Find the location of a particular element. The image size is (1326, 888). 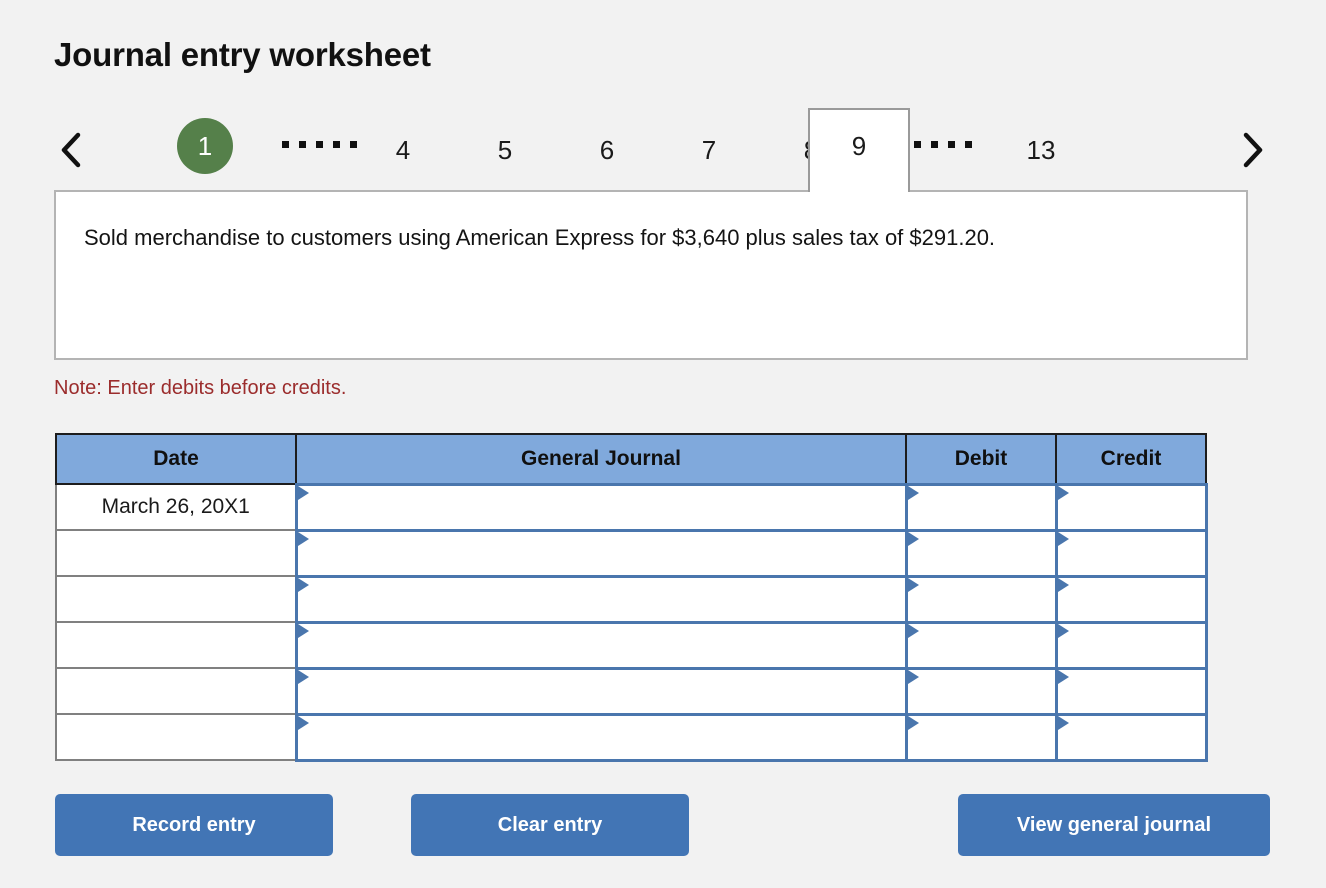

chevron-right-icon is located at coordinates (1253, 150).